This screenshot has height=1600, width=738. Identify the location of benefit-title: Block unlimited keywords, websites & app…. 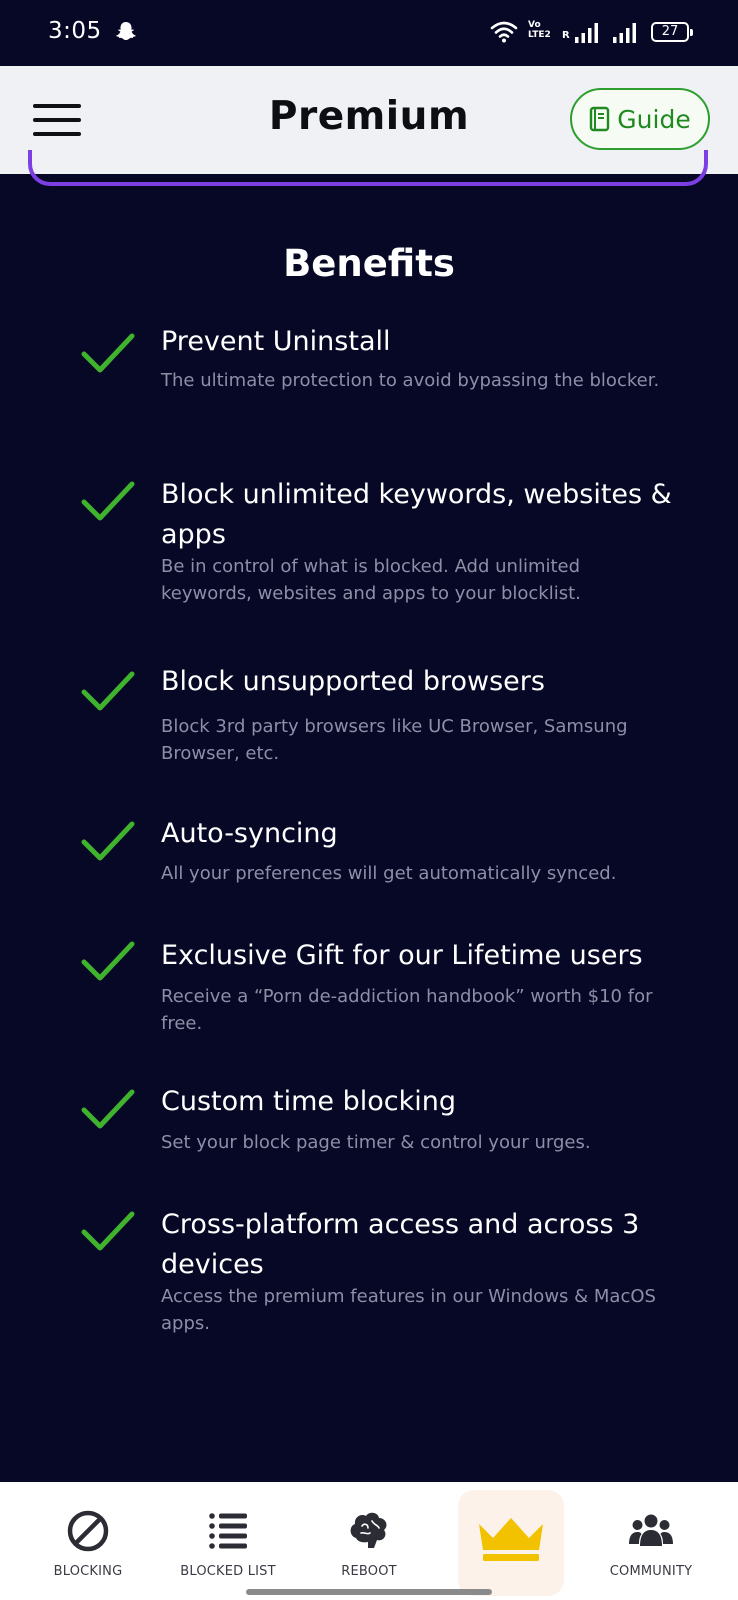
(416, 514).